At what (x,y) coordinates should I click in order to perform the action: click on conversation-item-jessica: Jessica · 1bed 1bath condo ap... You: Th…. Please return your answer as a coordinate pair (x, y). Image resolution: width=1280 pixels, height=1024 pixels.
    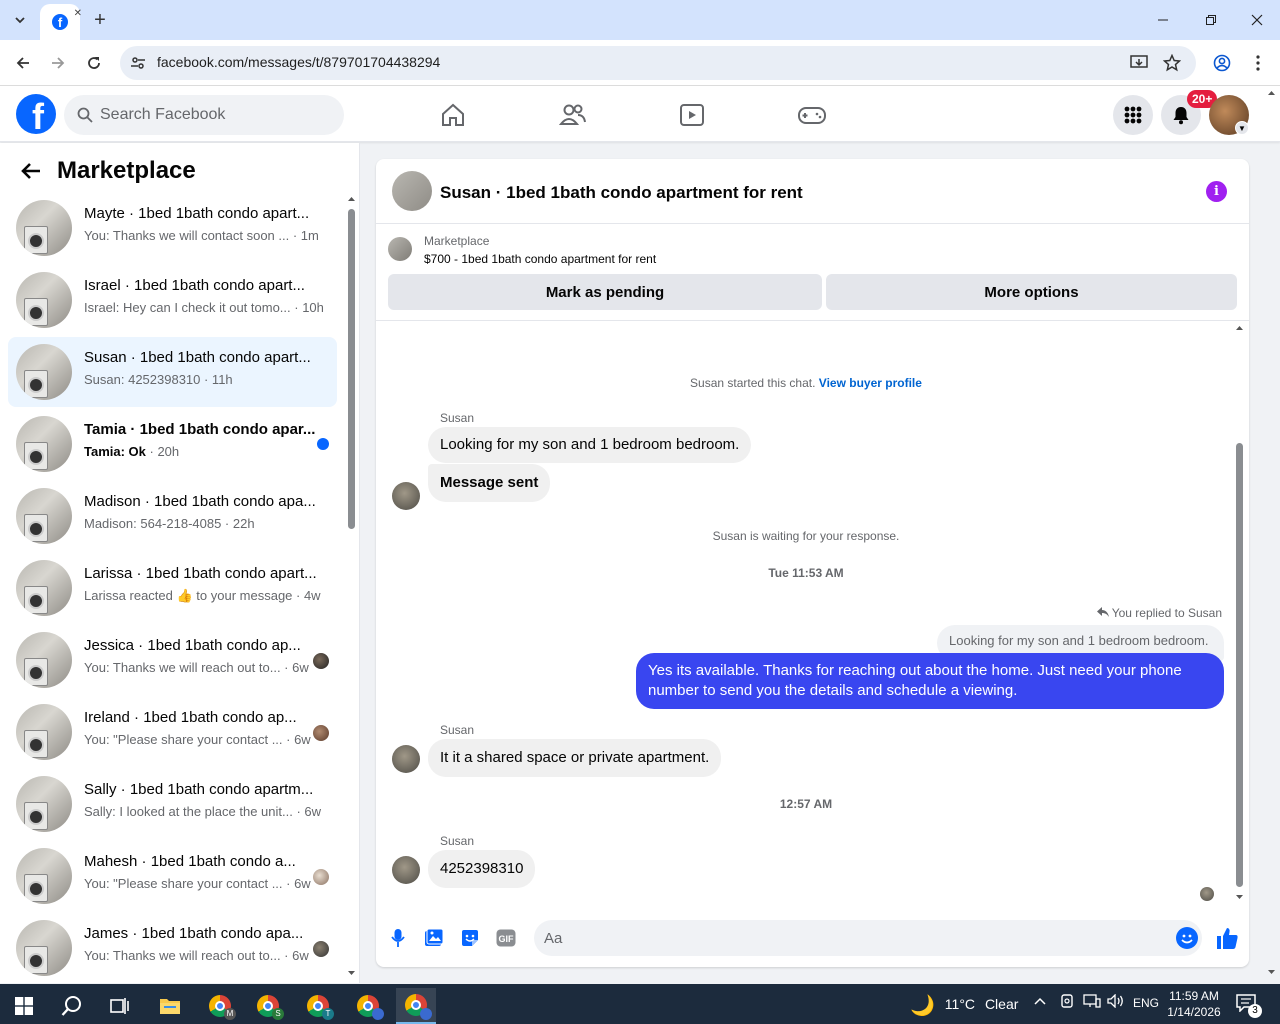
    Looking at the image, I should click on (172, 660).